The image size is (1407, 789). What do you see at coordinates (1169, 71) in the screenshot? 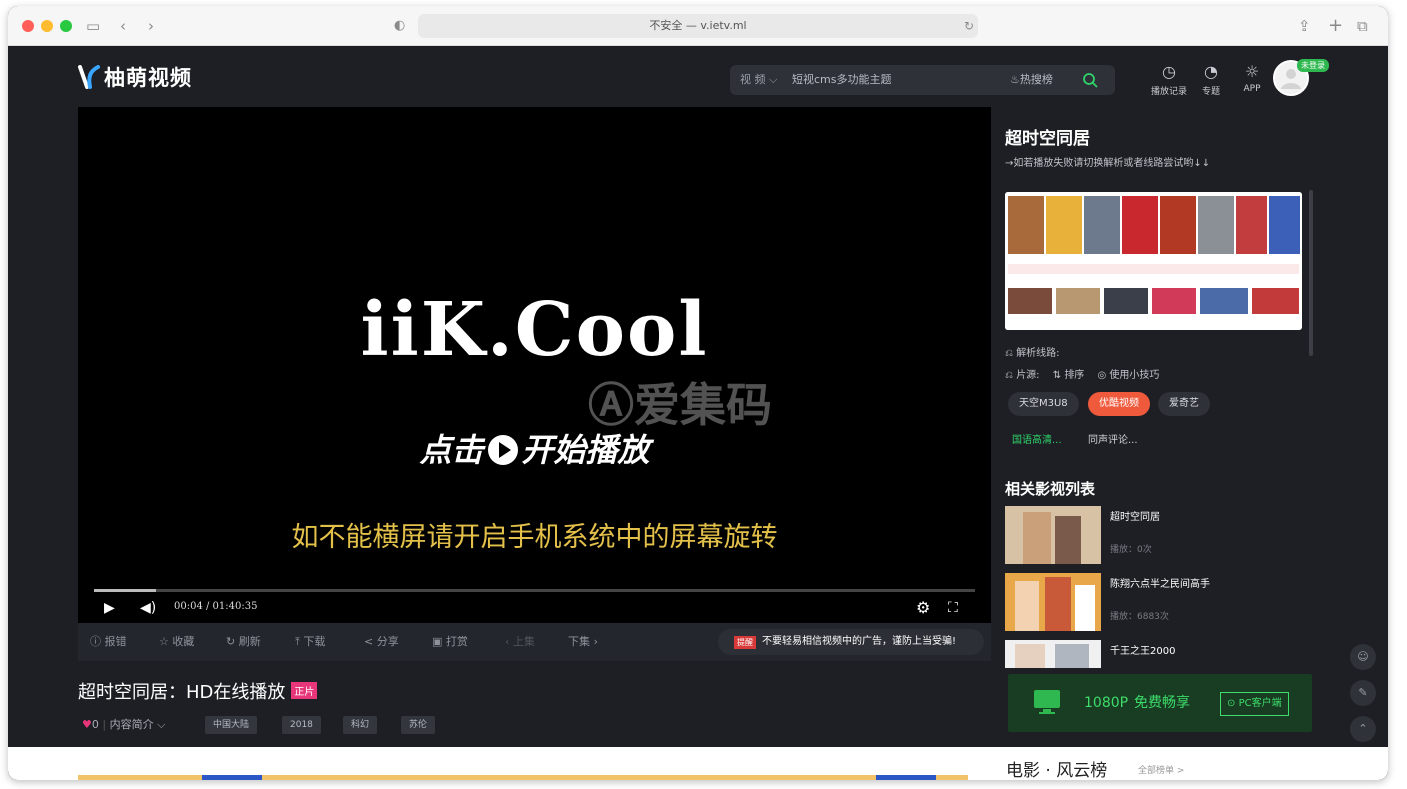
I see `clock-icon: ◷` at bounding box center [1169, 71].